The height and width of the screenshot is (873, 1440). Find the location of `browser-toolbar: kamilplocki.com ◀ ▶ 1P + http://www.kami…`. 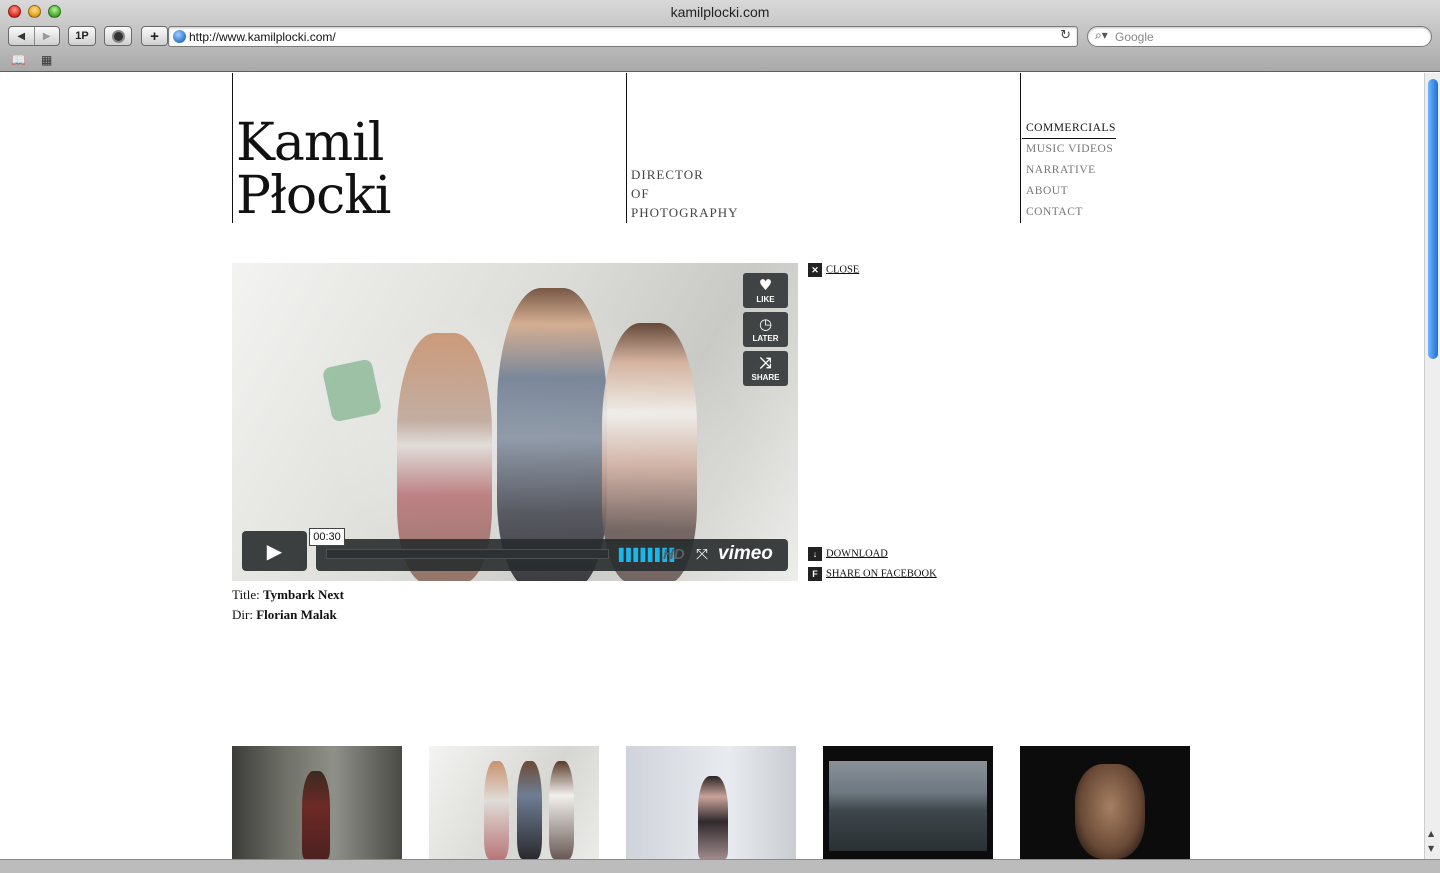

browser-toolbar: kamilplocki.com ◀ ▶ 1P + http://www.kami… is located at coordinates (720, 36).